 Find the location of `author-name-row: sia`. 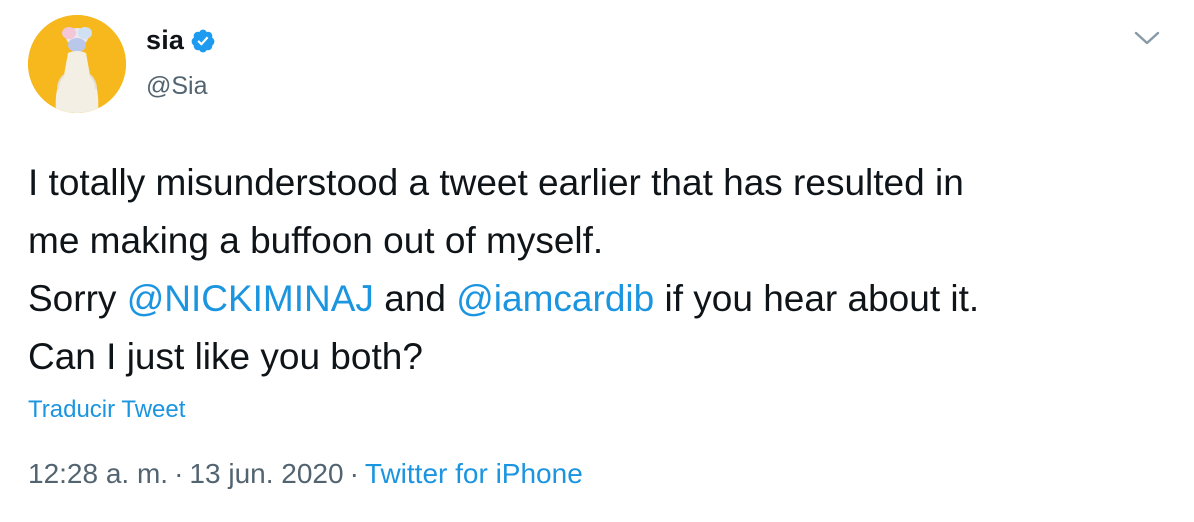

author-name-row: sia is located at coordinates (181, 40).